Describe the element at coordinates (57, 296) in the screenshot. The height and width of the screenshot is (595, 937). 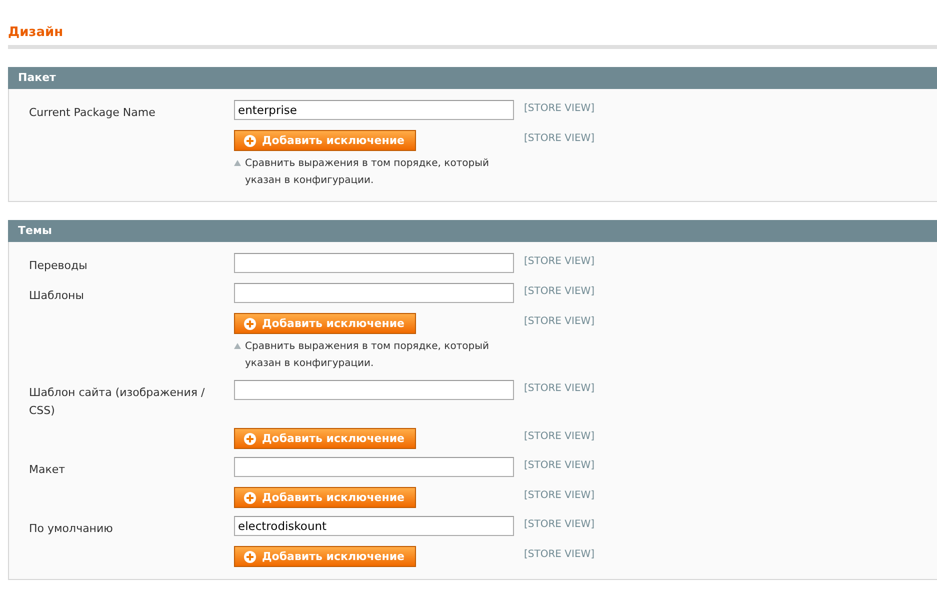
I see `field-label: Шаблоны` at that location.